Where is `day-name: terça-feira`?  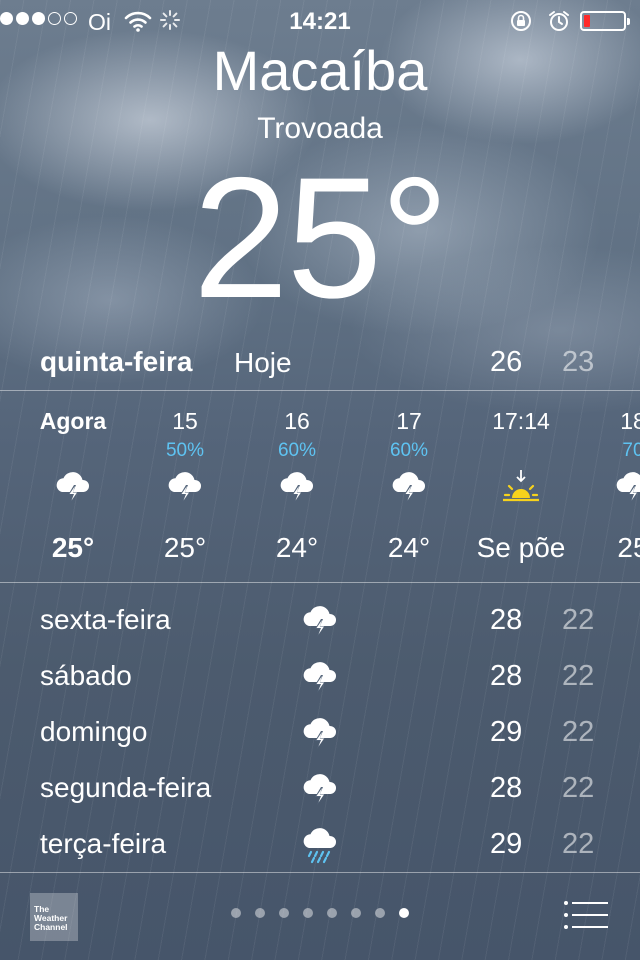 day-name: terça-feira is located at coordinates (103, 843).